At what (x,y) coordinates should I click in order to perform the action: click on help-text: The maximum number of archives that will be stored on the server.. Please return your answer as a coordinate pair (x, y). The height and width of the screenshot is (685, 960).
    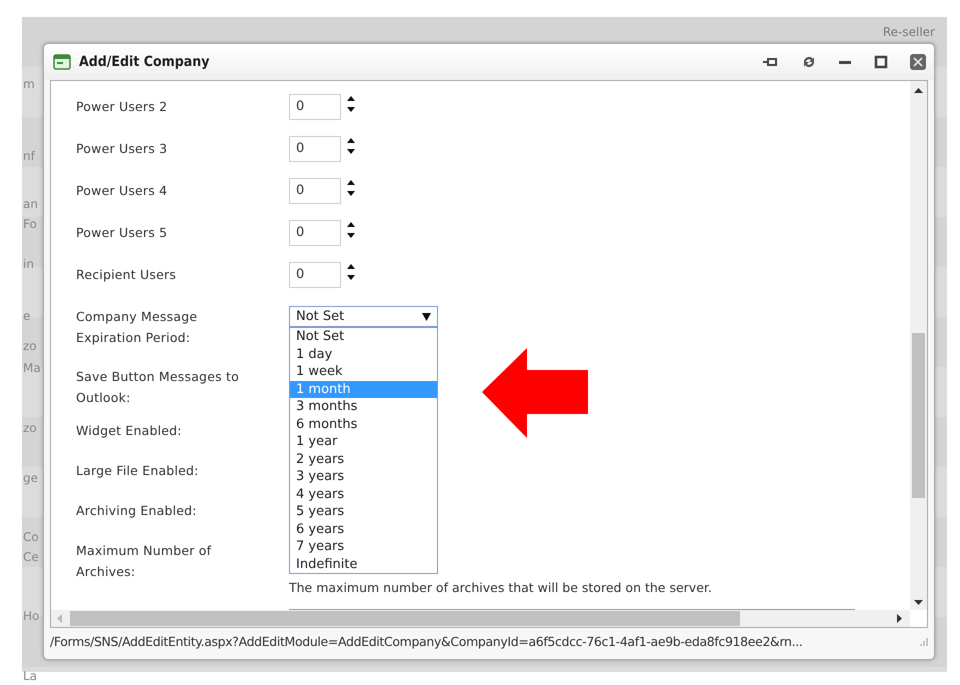
    Looking at the image, I should click on (500, 588).